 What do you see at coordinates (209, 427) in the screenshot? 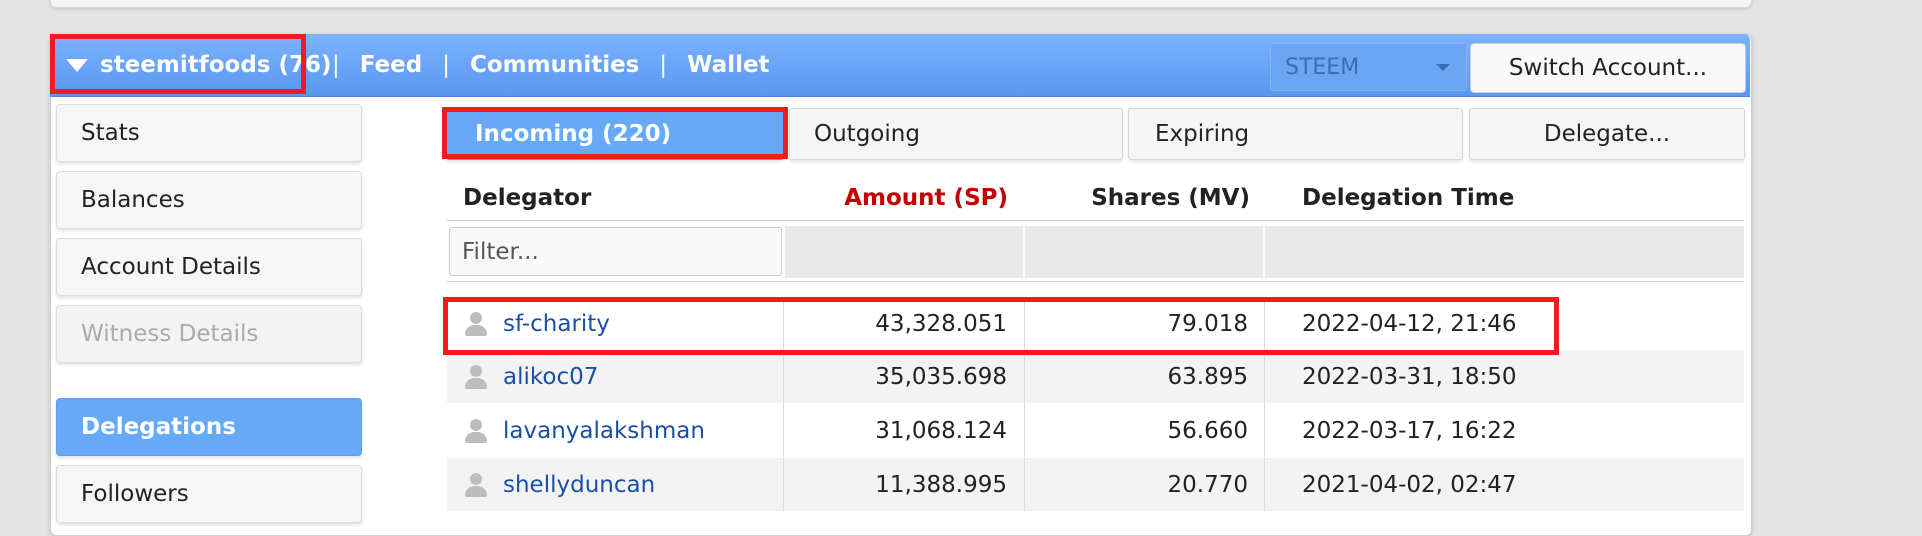
I see `sidebar-item-delegations: Delegations` at bounding box center [209, 427].